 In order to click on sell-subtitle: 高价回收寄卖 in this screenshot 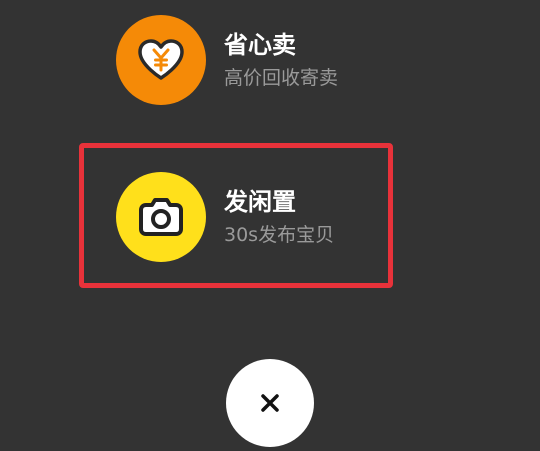, I will do `click(281, 77)`.